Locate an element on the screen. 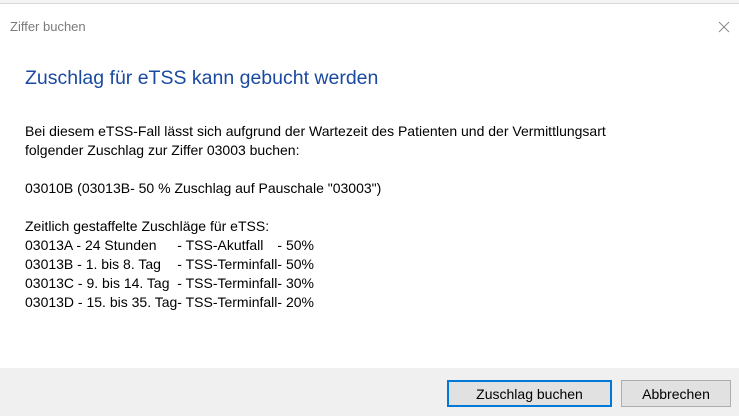 The width and height of the screenshot is (739, 416). zuschlag-buchen-button: Zuschlag buchen is located at coordinates (529, 393).